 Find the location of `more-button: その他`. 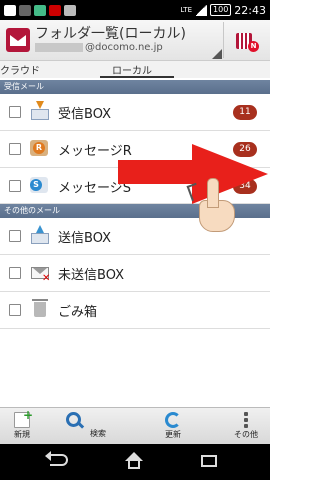

more-button: その他 is located at coordinates (246, 426).